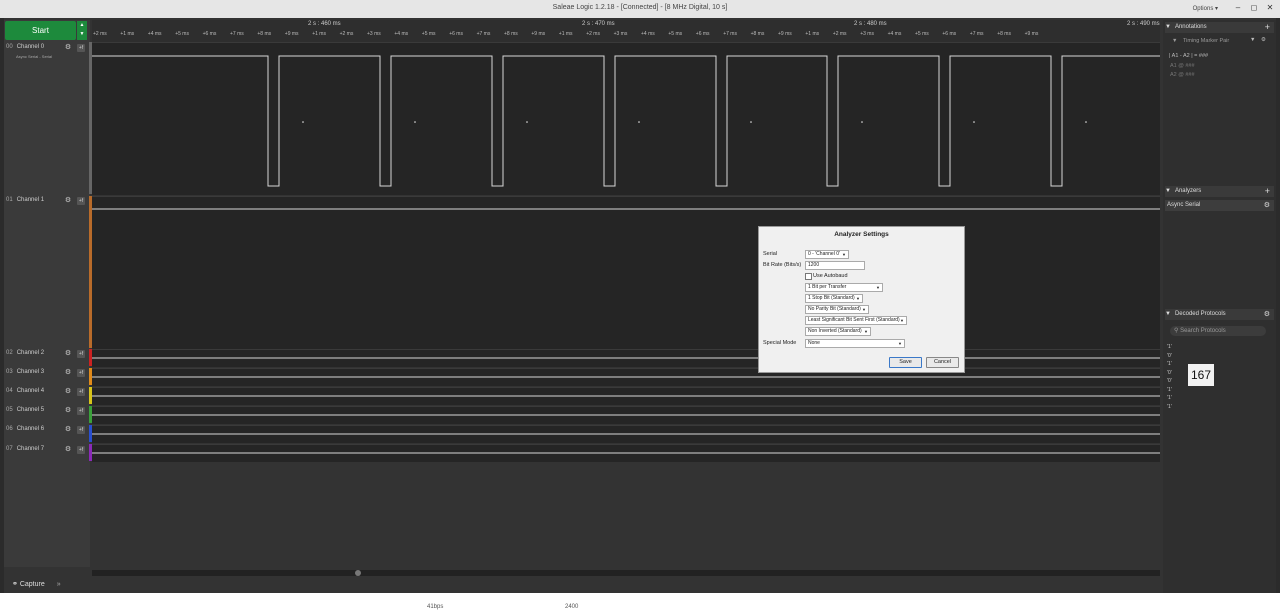 The image size is (1280, 612). What do you see at coordinates (855, 343) in the screenshot?
I see `special-mode-select: None ▼` at bounding box center [855, 343].